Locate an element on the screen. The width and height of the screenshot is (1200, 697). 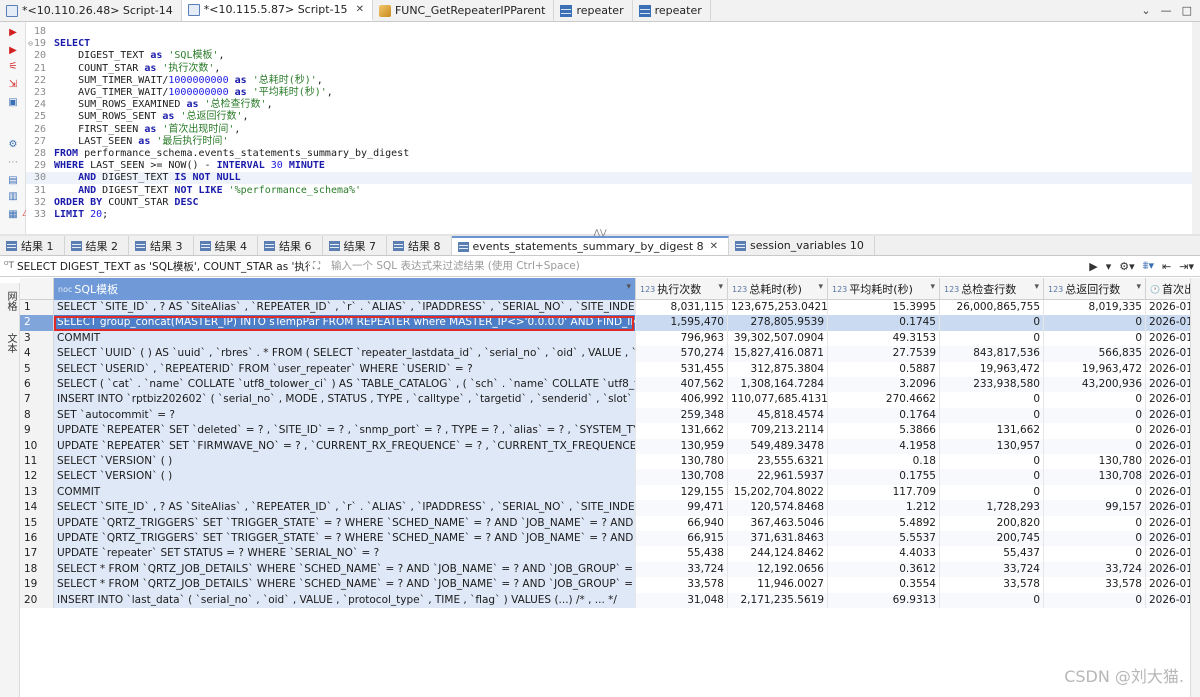
table-cell: 99,157 is located at coordinates (1095, 508).